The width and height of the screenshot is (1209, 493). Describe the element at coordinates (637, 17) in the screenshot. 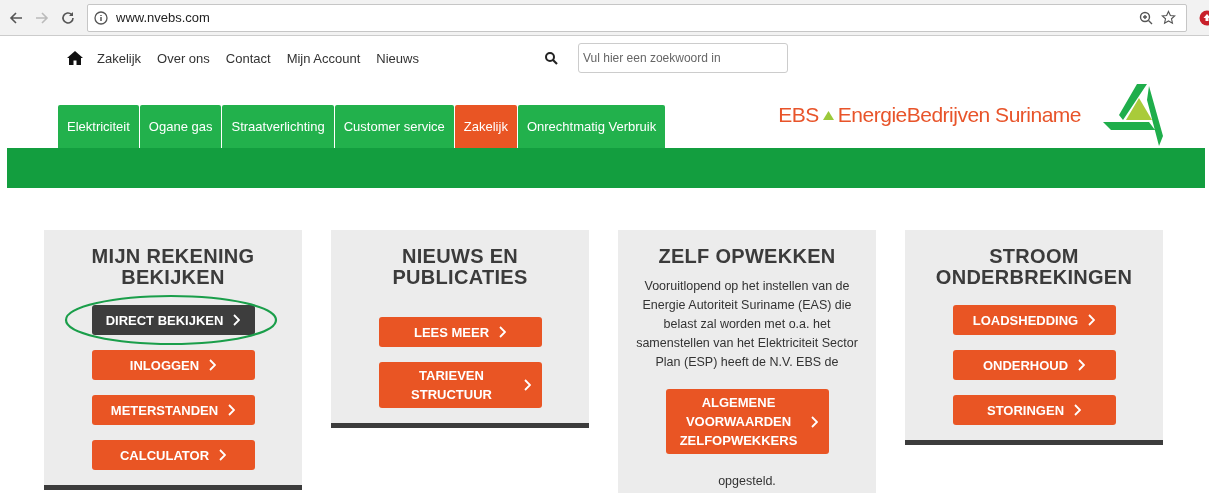

I see `address-bar: www.nvebs.com` at that location.